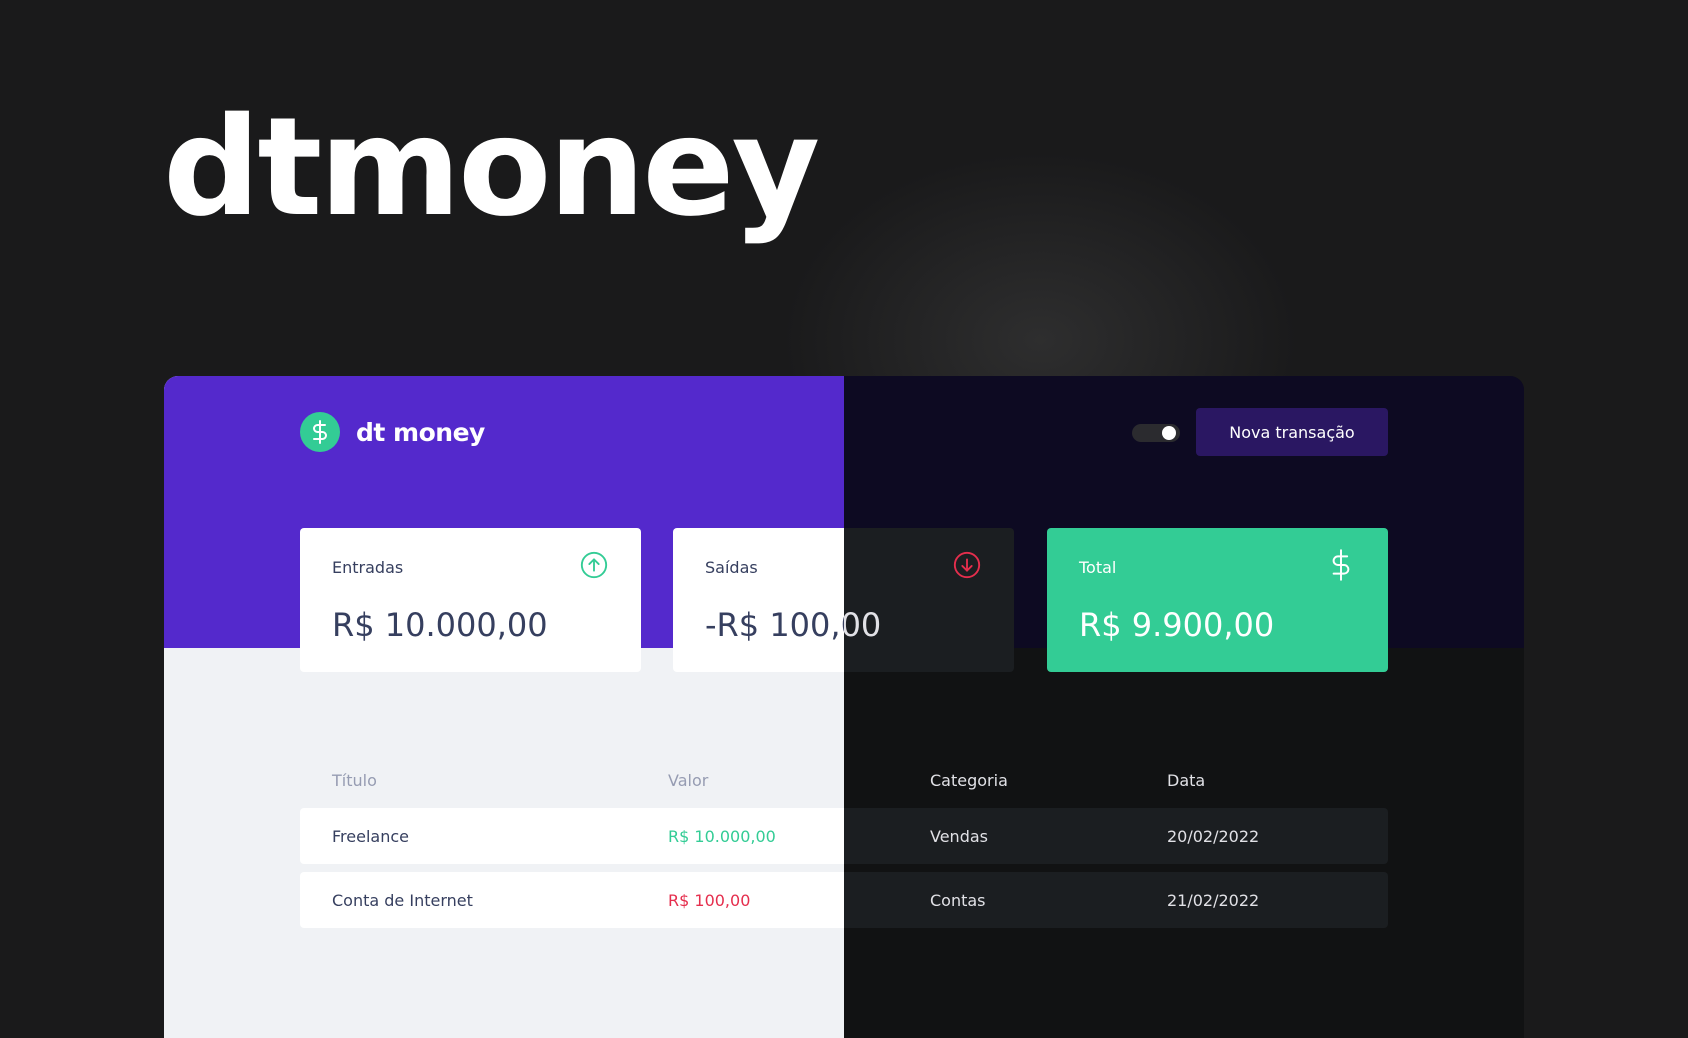 The width and height of the screenshot is (1688, 1038). Describe the element at coordinates (354, 780) in the screenshot. I see `column-header-title: Título` at that location.